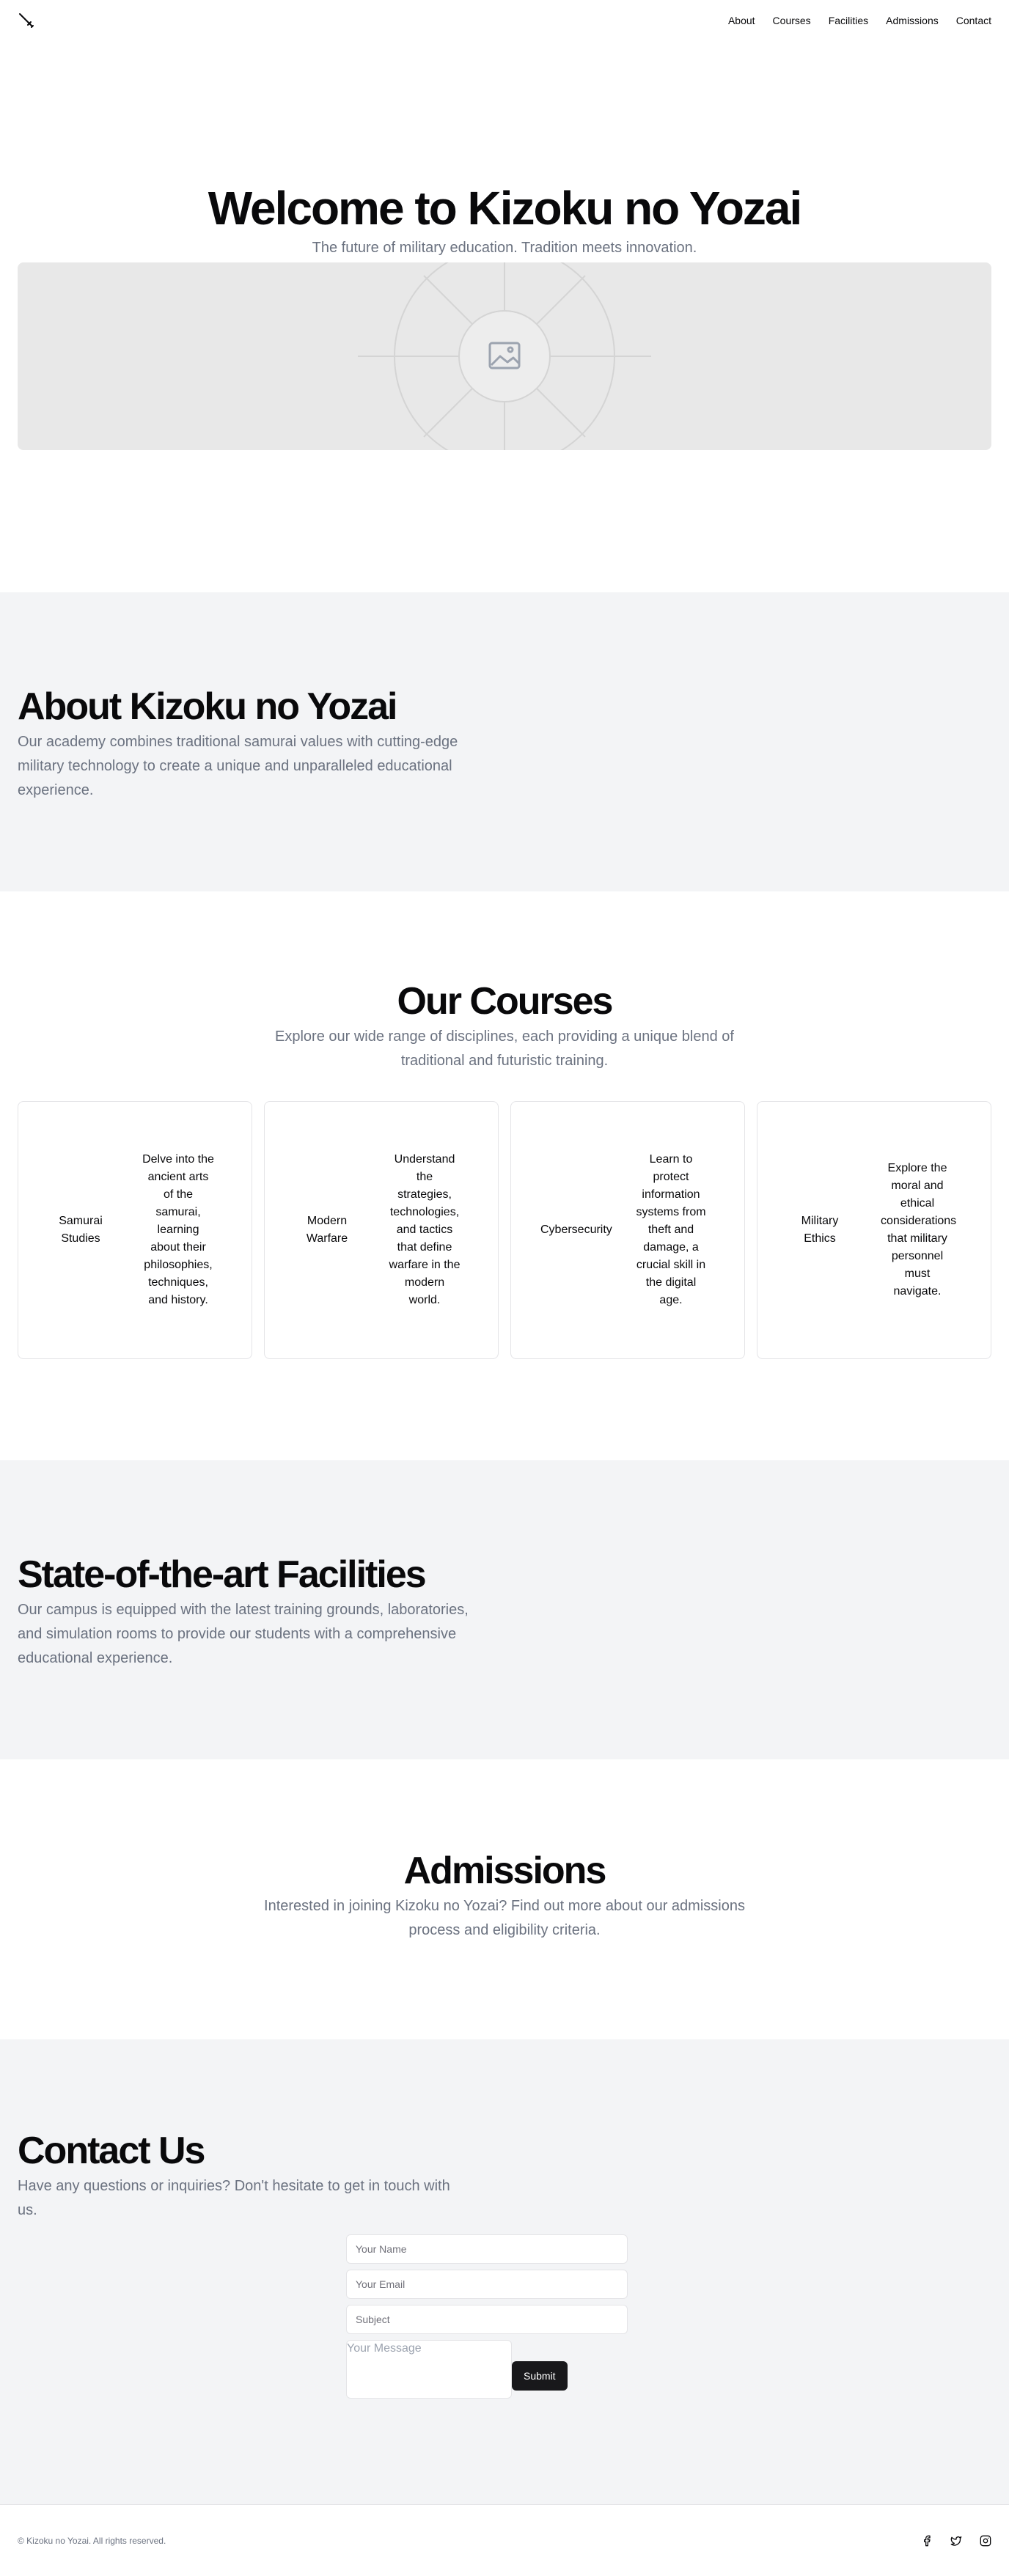  What do you see at coordinates (208, 706) in the screenshot?
I see `about-title: About Kizoku no Yozai` at bounding box center [208, 706].